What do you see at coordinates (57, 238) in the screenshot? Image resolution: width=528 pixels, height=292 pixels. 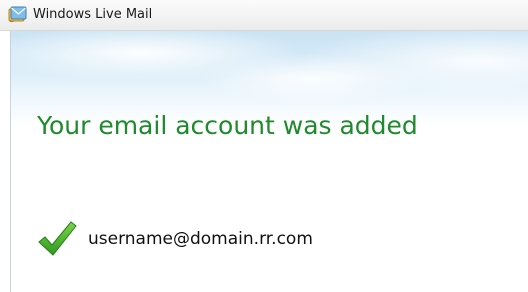 I see `checkmark-icon` at bounding box center [57, 238].